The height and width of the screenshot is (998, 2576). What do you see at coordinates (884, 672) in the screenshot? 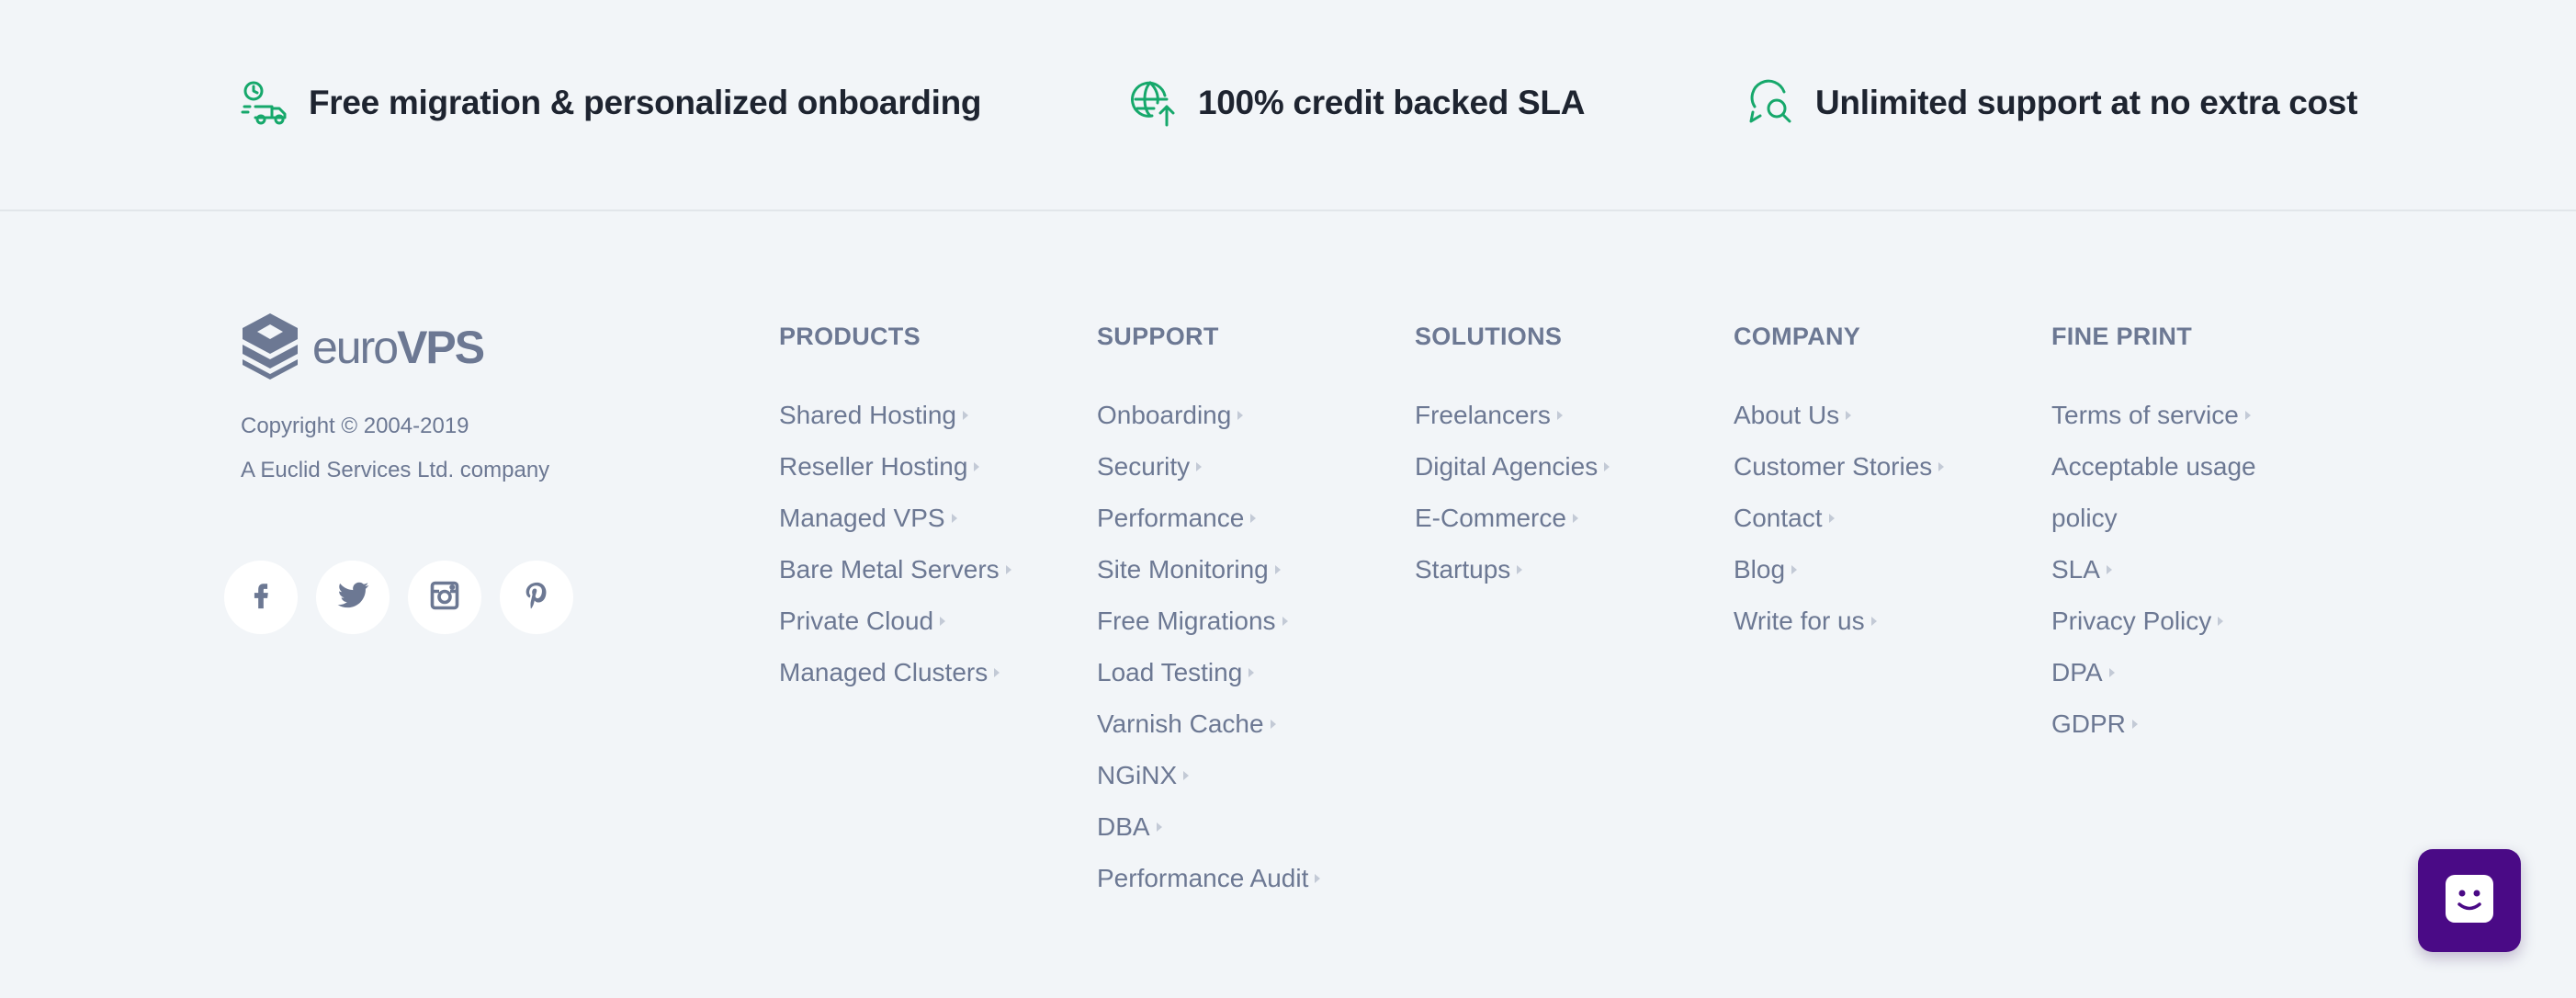
I see `link-label: Managed Clusters` at bounding box center [884, 672].